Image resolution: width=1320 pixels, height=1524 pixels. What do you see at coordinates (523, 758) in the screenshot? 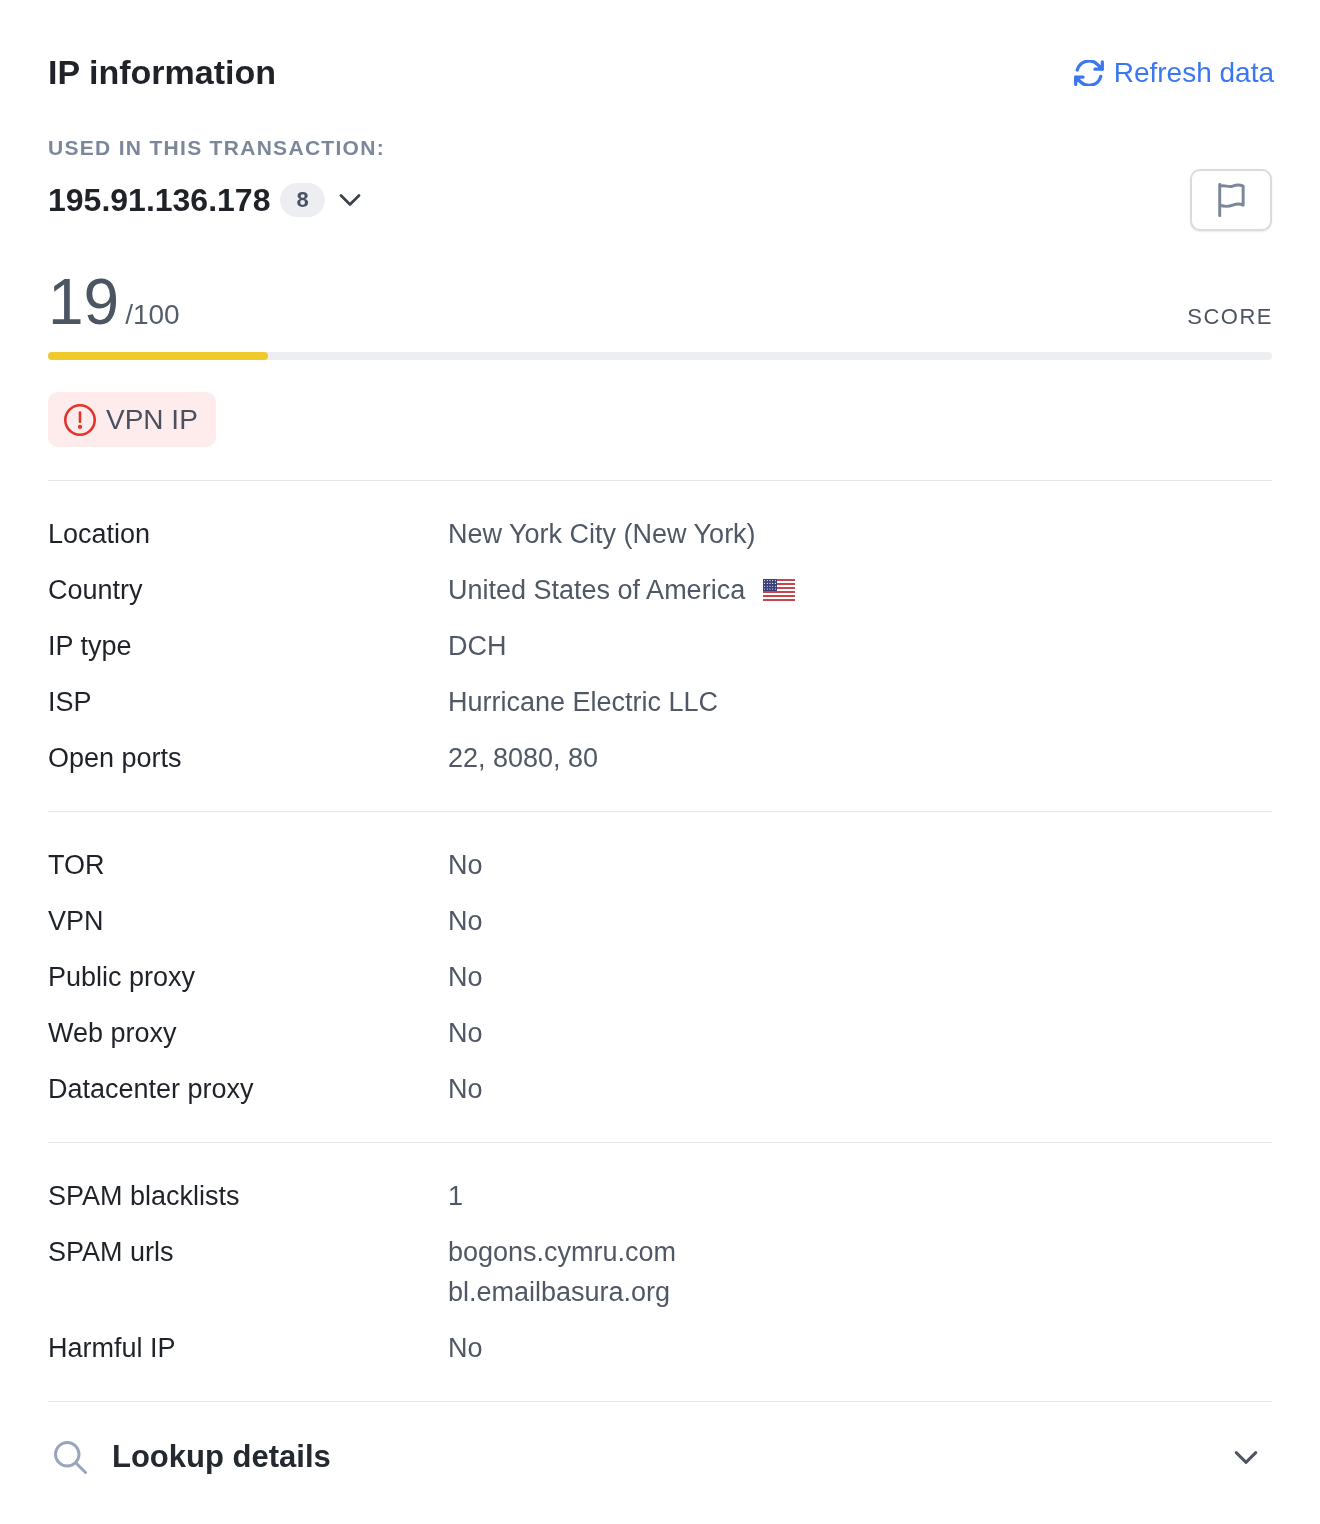
I see `field-value: 22, 8080, 80` at bounding box center [523, 758].